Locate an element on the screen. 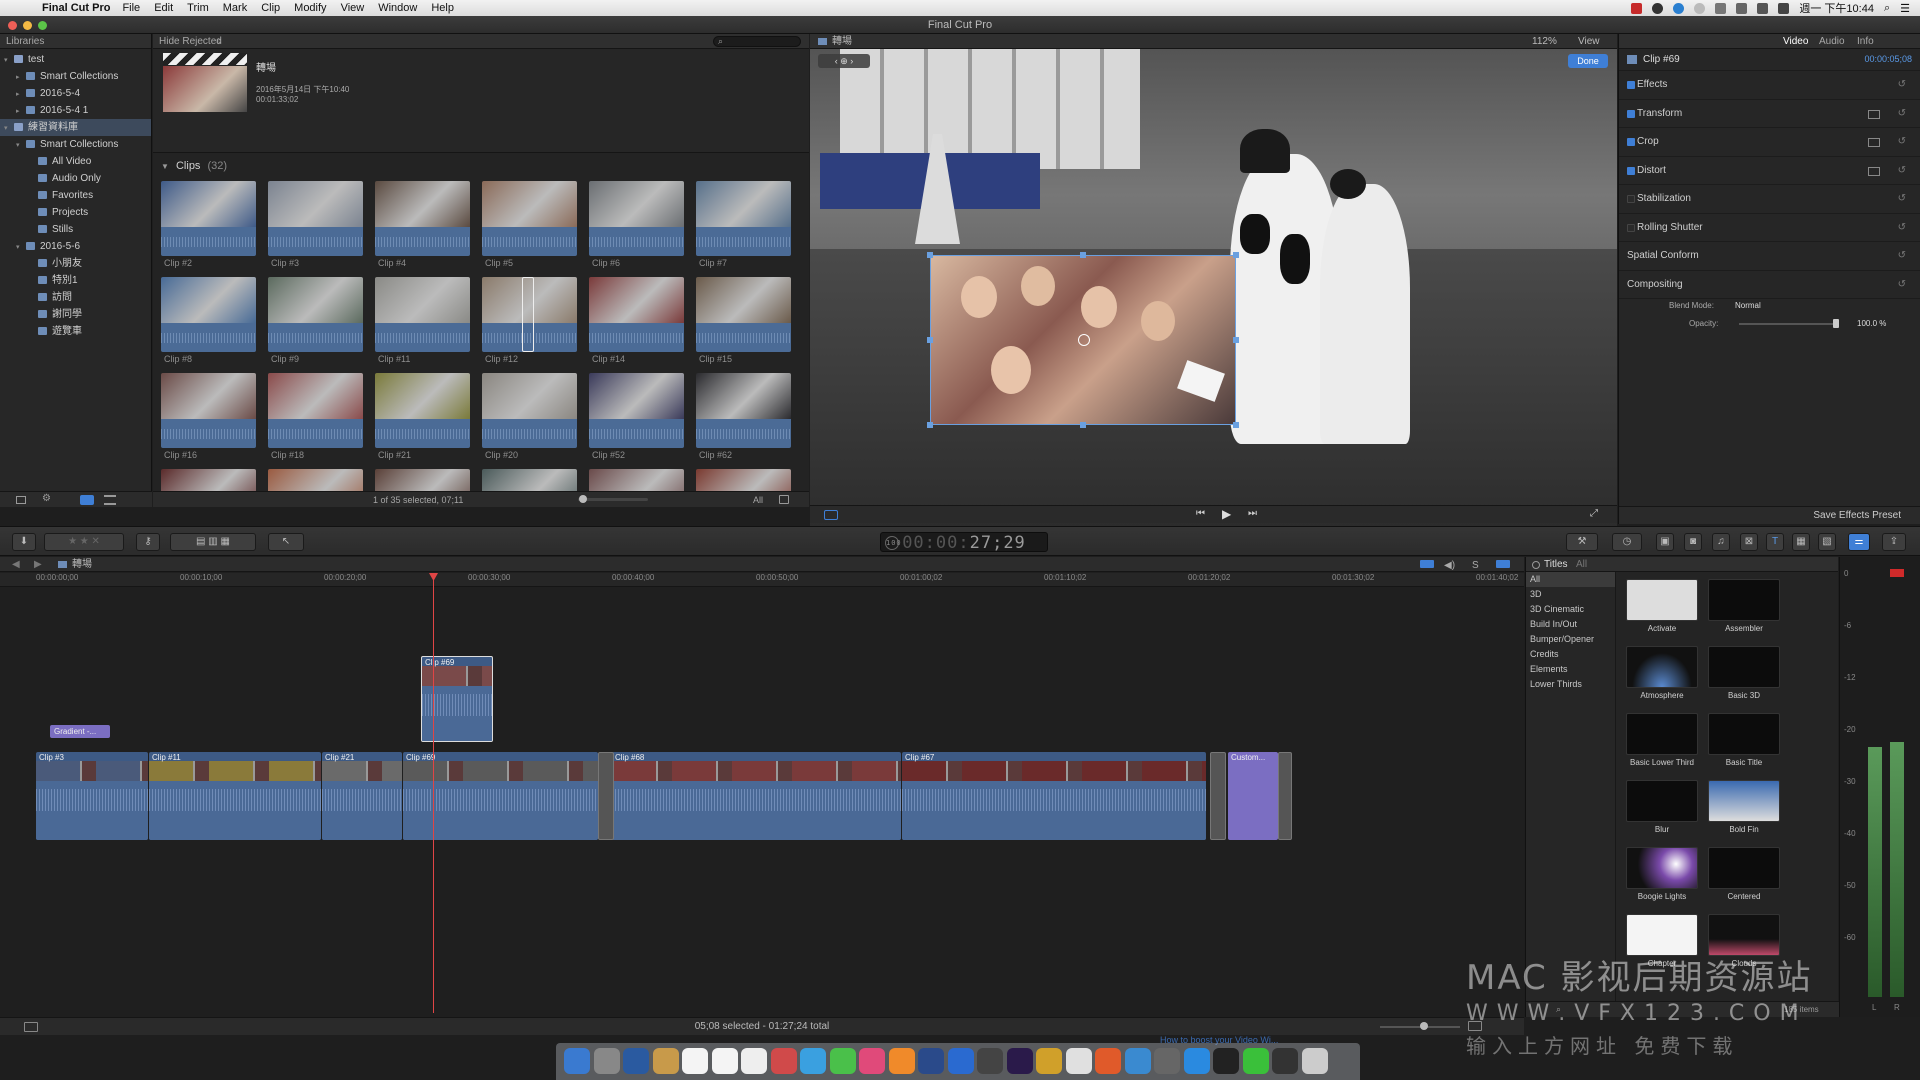 The height and width of the screenshot is (1080, 1920). library-row: Audio Only is located at coordinates (75, 178).